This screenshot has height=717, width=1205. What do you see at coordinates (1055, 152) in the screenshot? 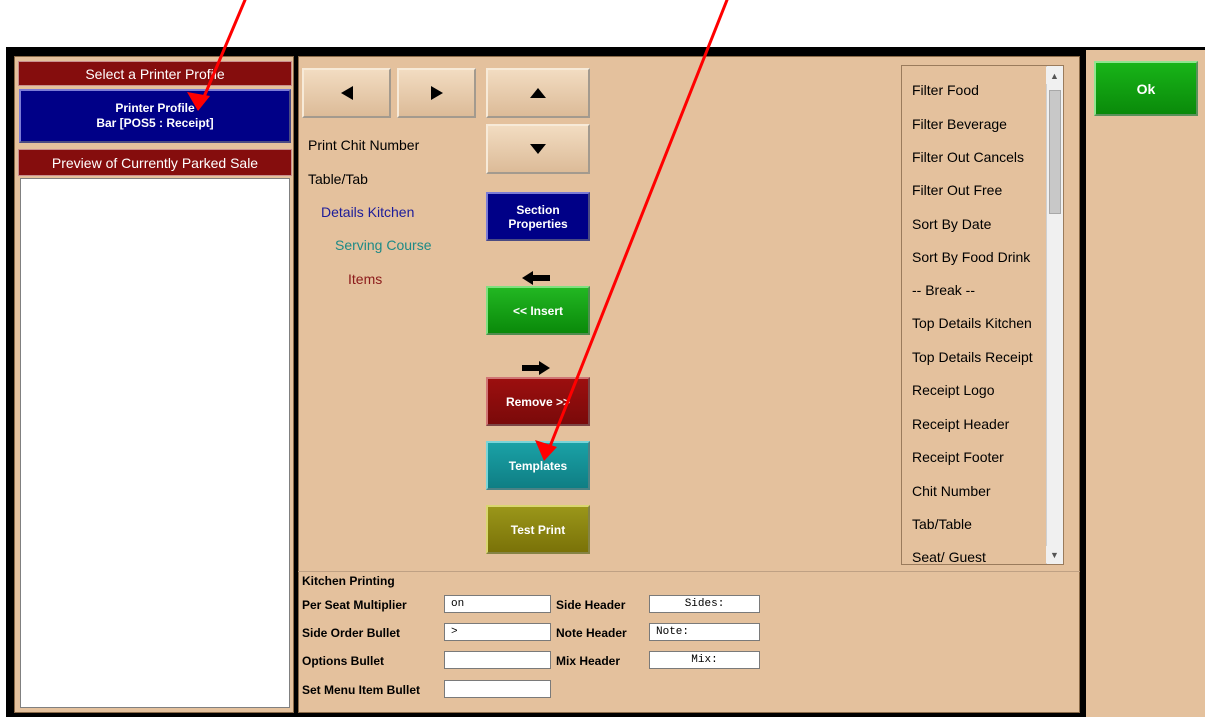
I see `scroll-thumb` at bounding box center [1055, 152].